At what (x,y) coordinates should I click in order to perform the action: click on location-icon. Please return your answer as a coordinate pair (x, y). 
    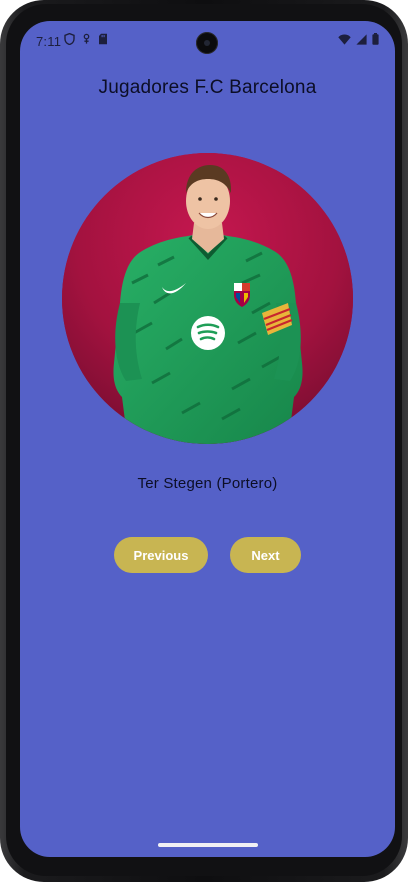
    Looking at the image, I should click on (86, 38).